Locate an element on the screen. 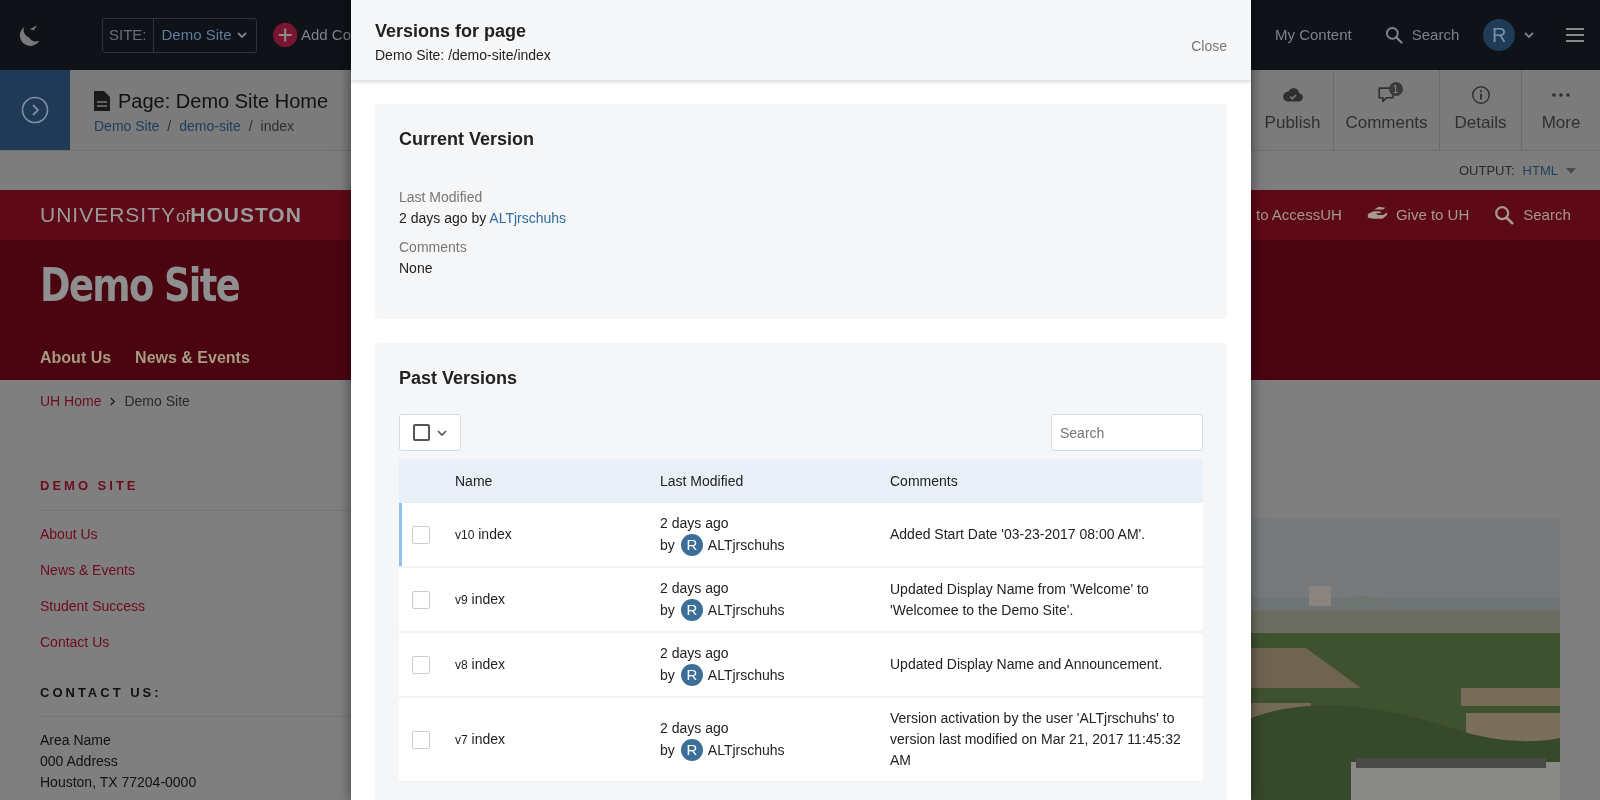 The image size is (1600, 800). page-title: Page: Demo Site Home is located at coordinates (223, 101).